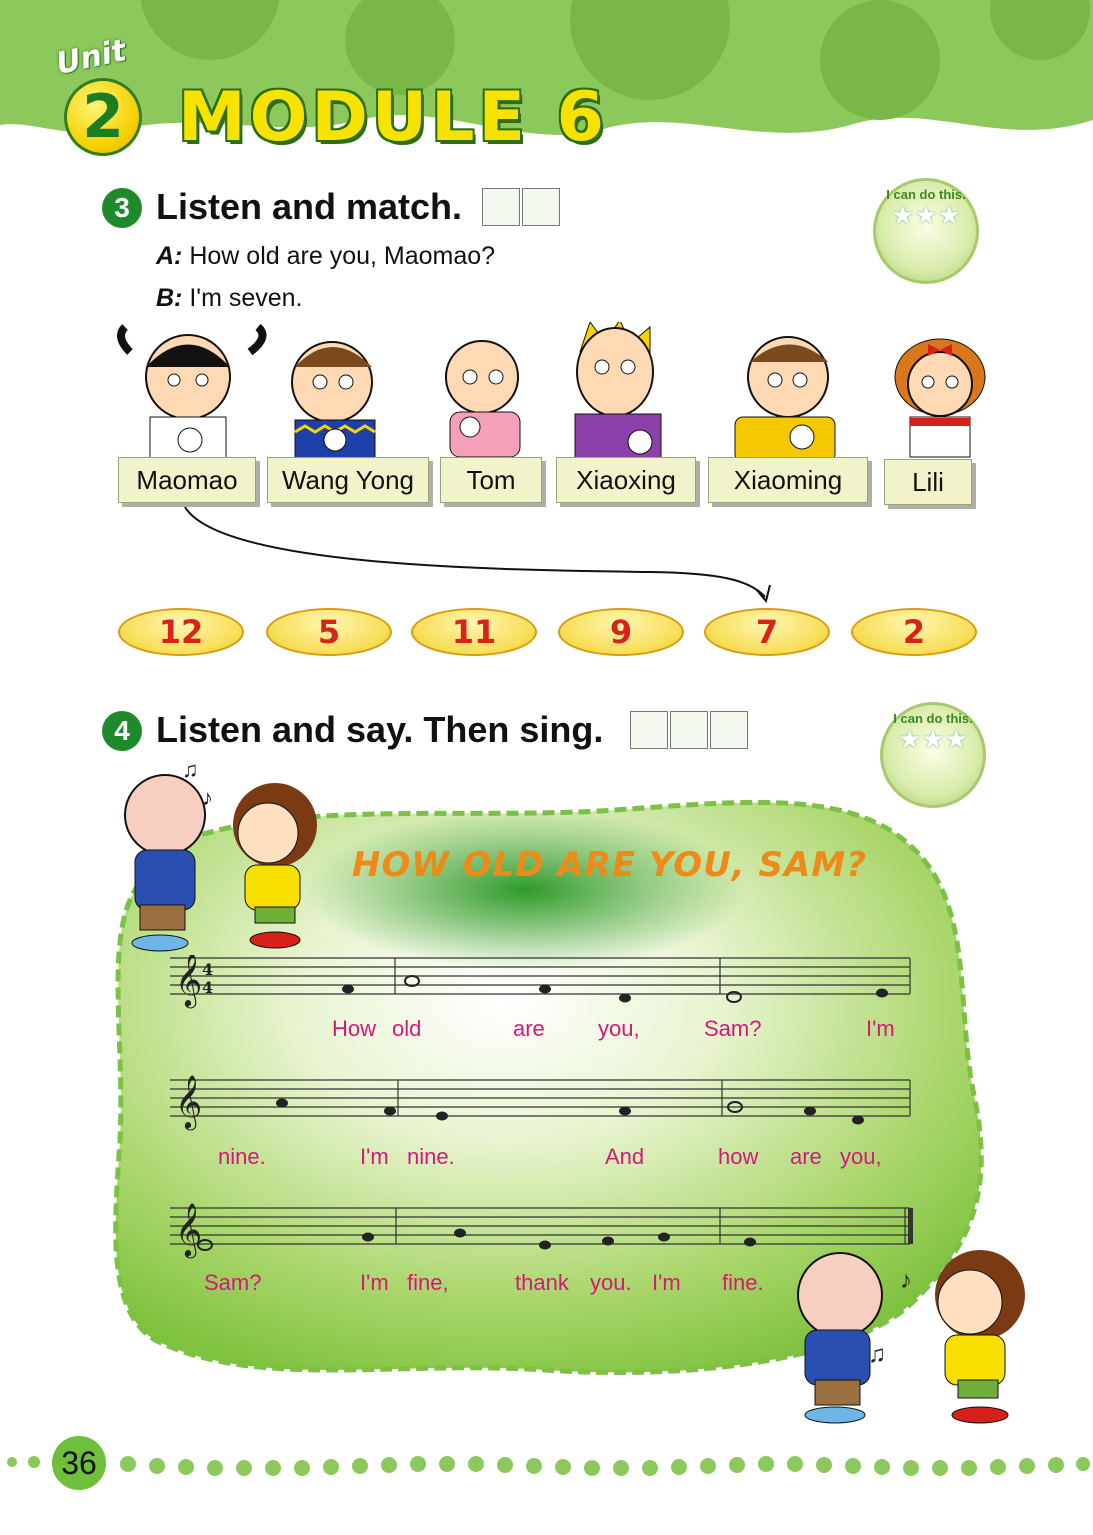  What do you see at coordinates (940, 398) in the screenshot?
I see `lili-figure` at bounding box center [940, 398].